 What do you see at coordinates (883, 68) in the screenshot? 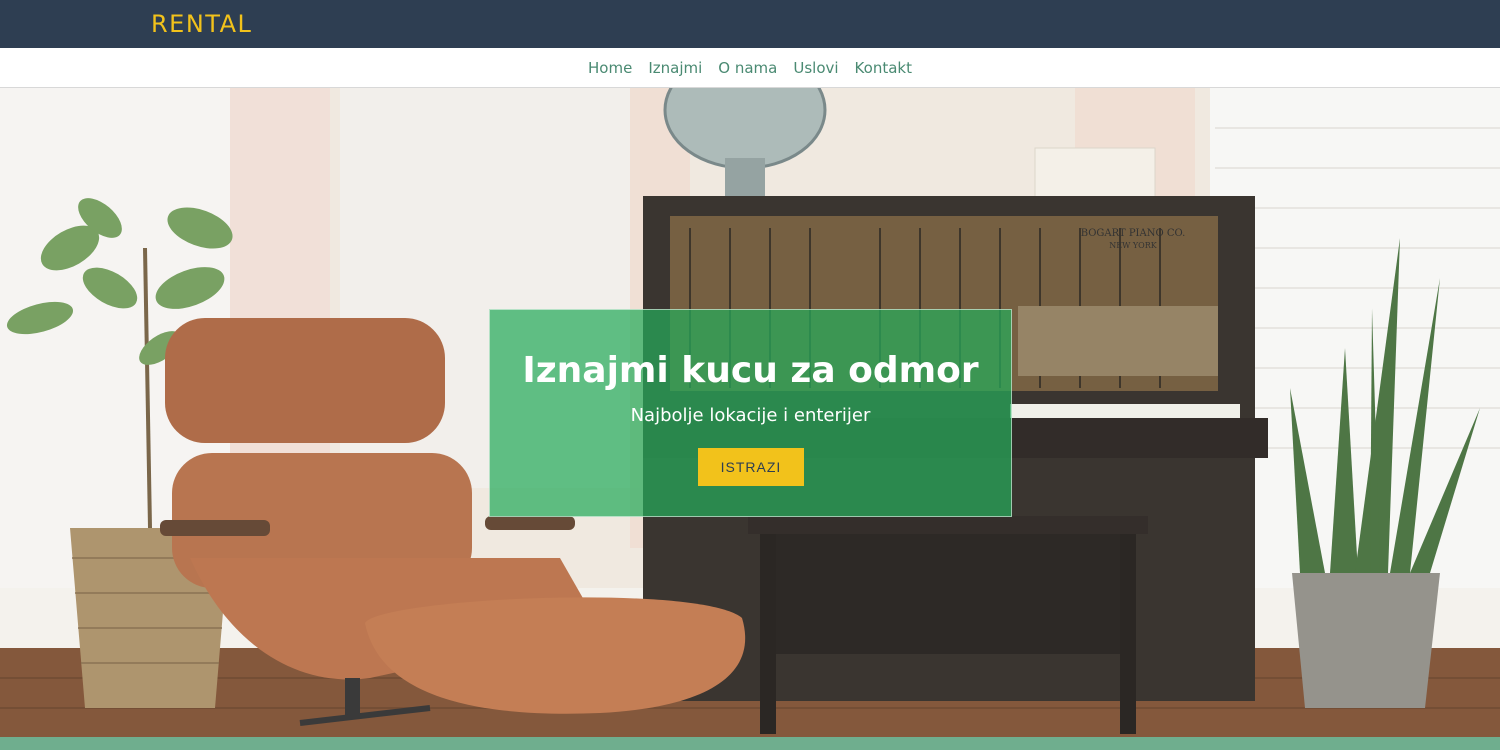
I see `nav-link-kontakt: Kontakt` at bounding box center [883, 68].